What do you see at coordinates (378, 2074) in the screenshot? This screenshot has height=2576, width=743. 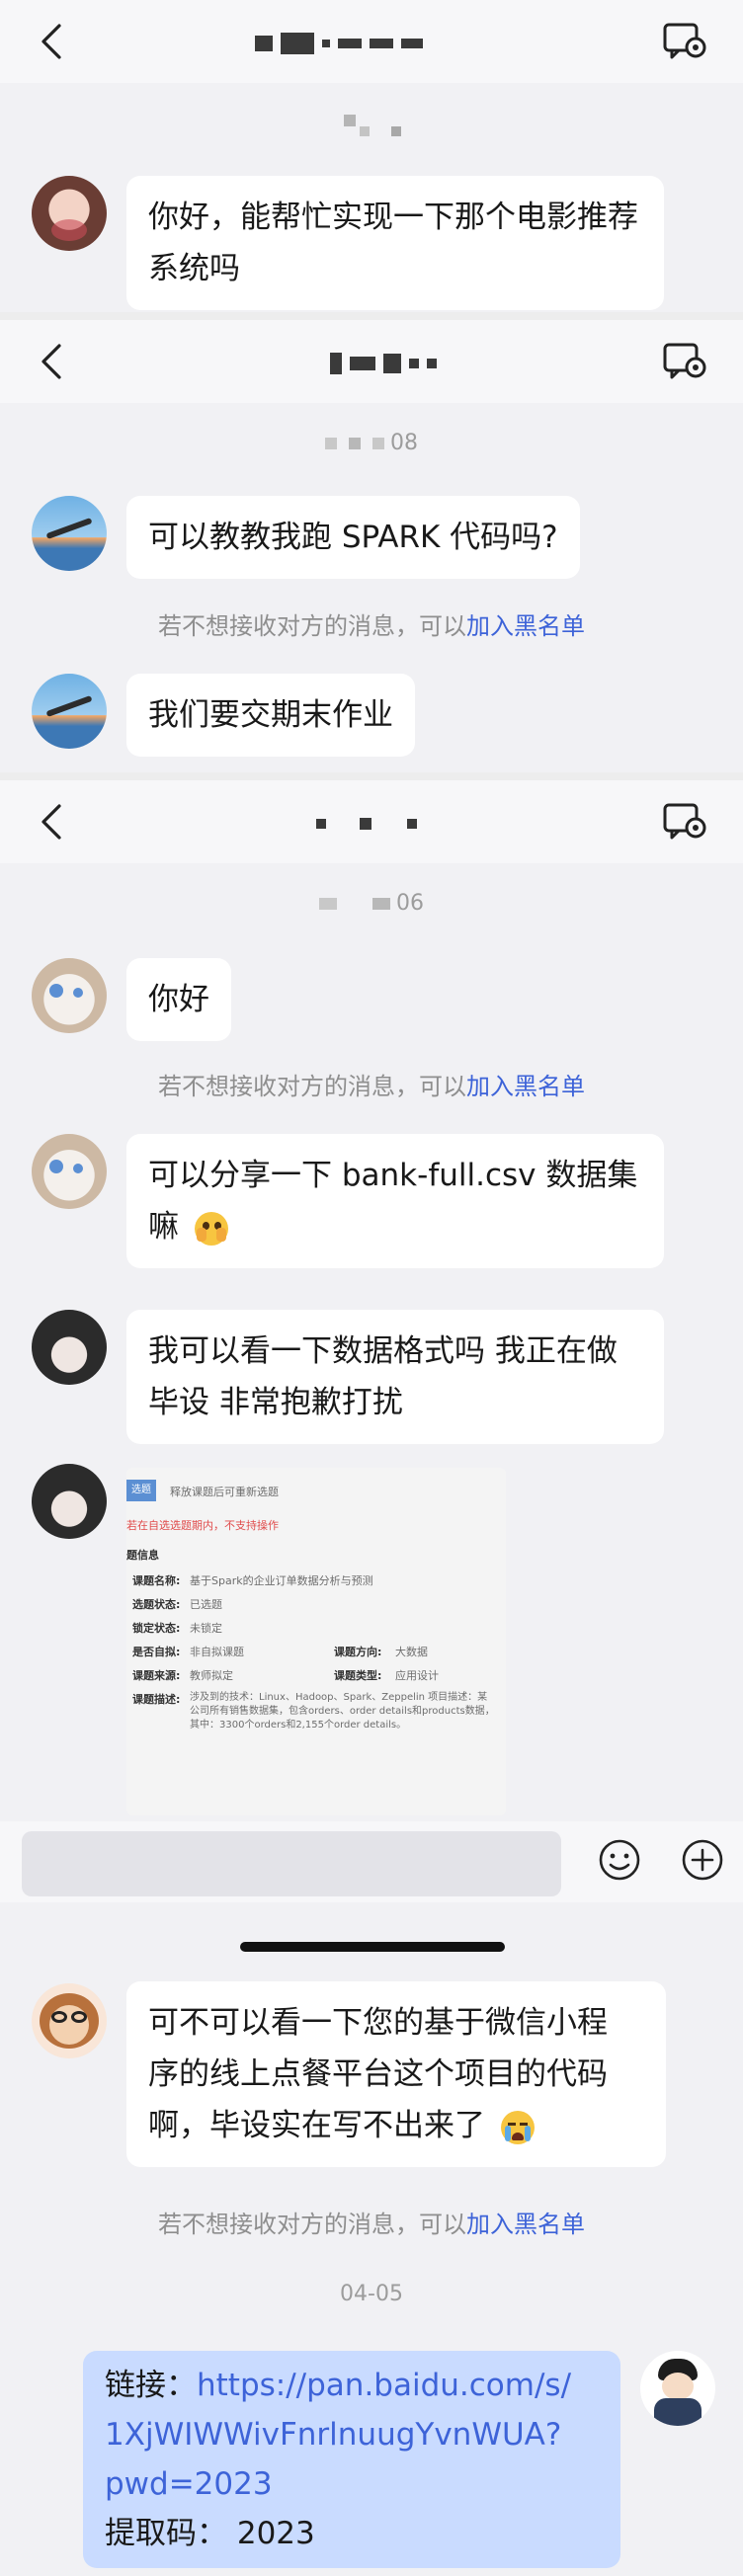 I see `message-text-line: 序的线上点餐平台这个项目的代码` at bounding box center [378, 2074].